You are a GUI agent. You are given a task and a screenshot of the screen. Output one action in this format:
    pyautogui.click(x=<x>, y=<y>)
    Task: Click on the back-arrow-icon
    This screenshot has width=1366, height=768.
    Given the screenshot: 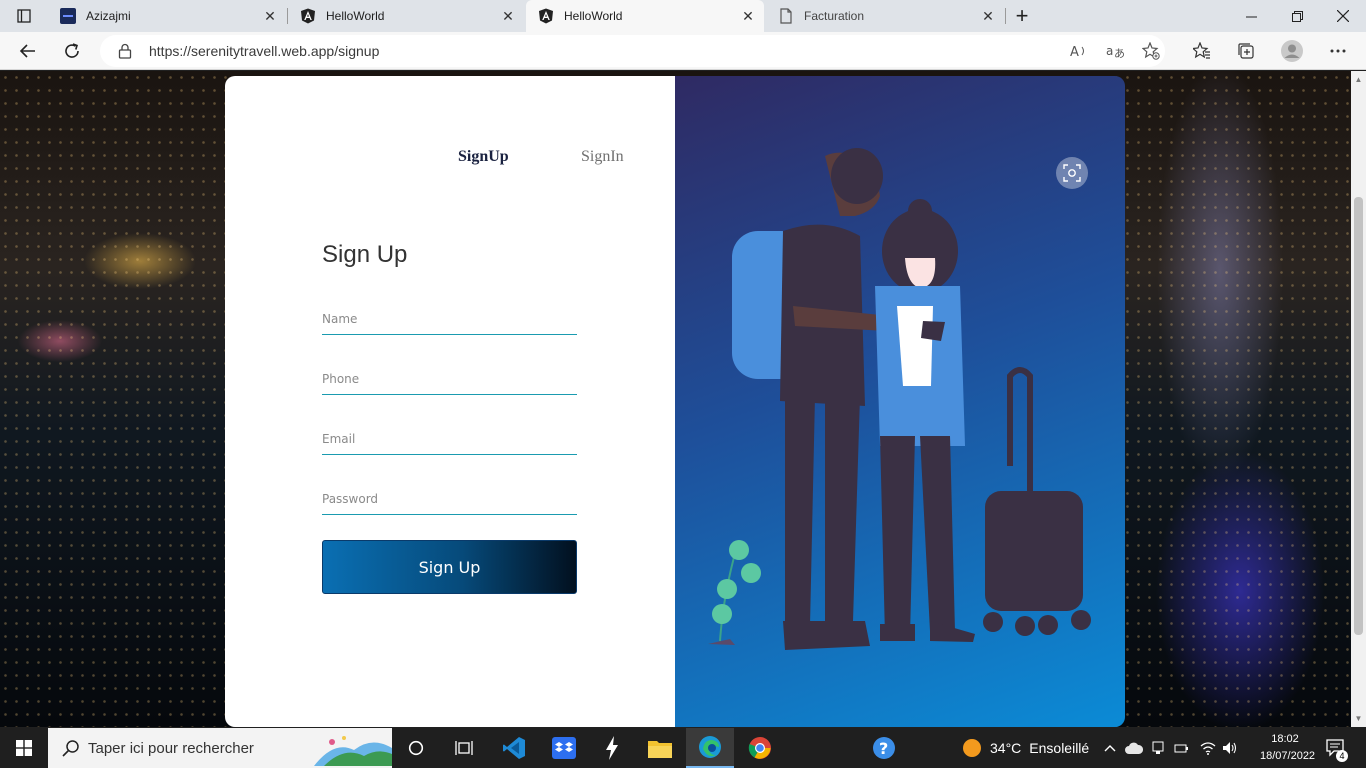 What is the action you would take?
    pyautogui.click(x=27, y=51)
    